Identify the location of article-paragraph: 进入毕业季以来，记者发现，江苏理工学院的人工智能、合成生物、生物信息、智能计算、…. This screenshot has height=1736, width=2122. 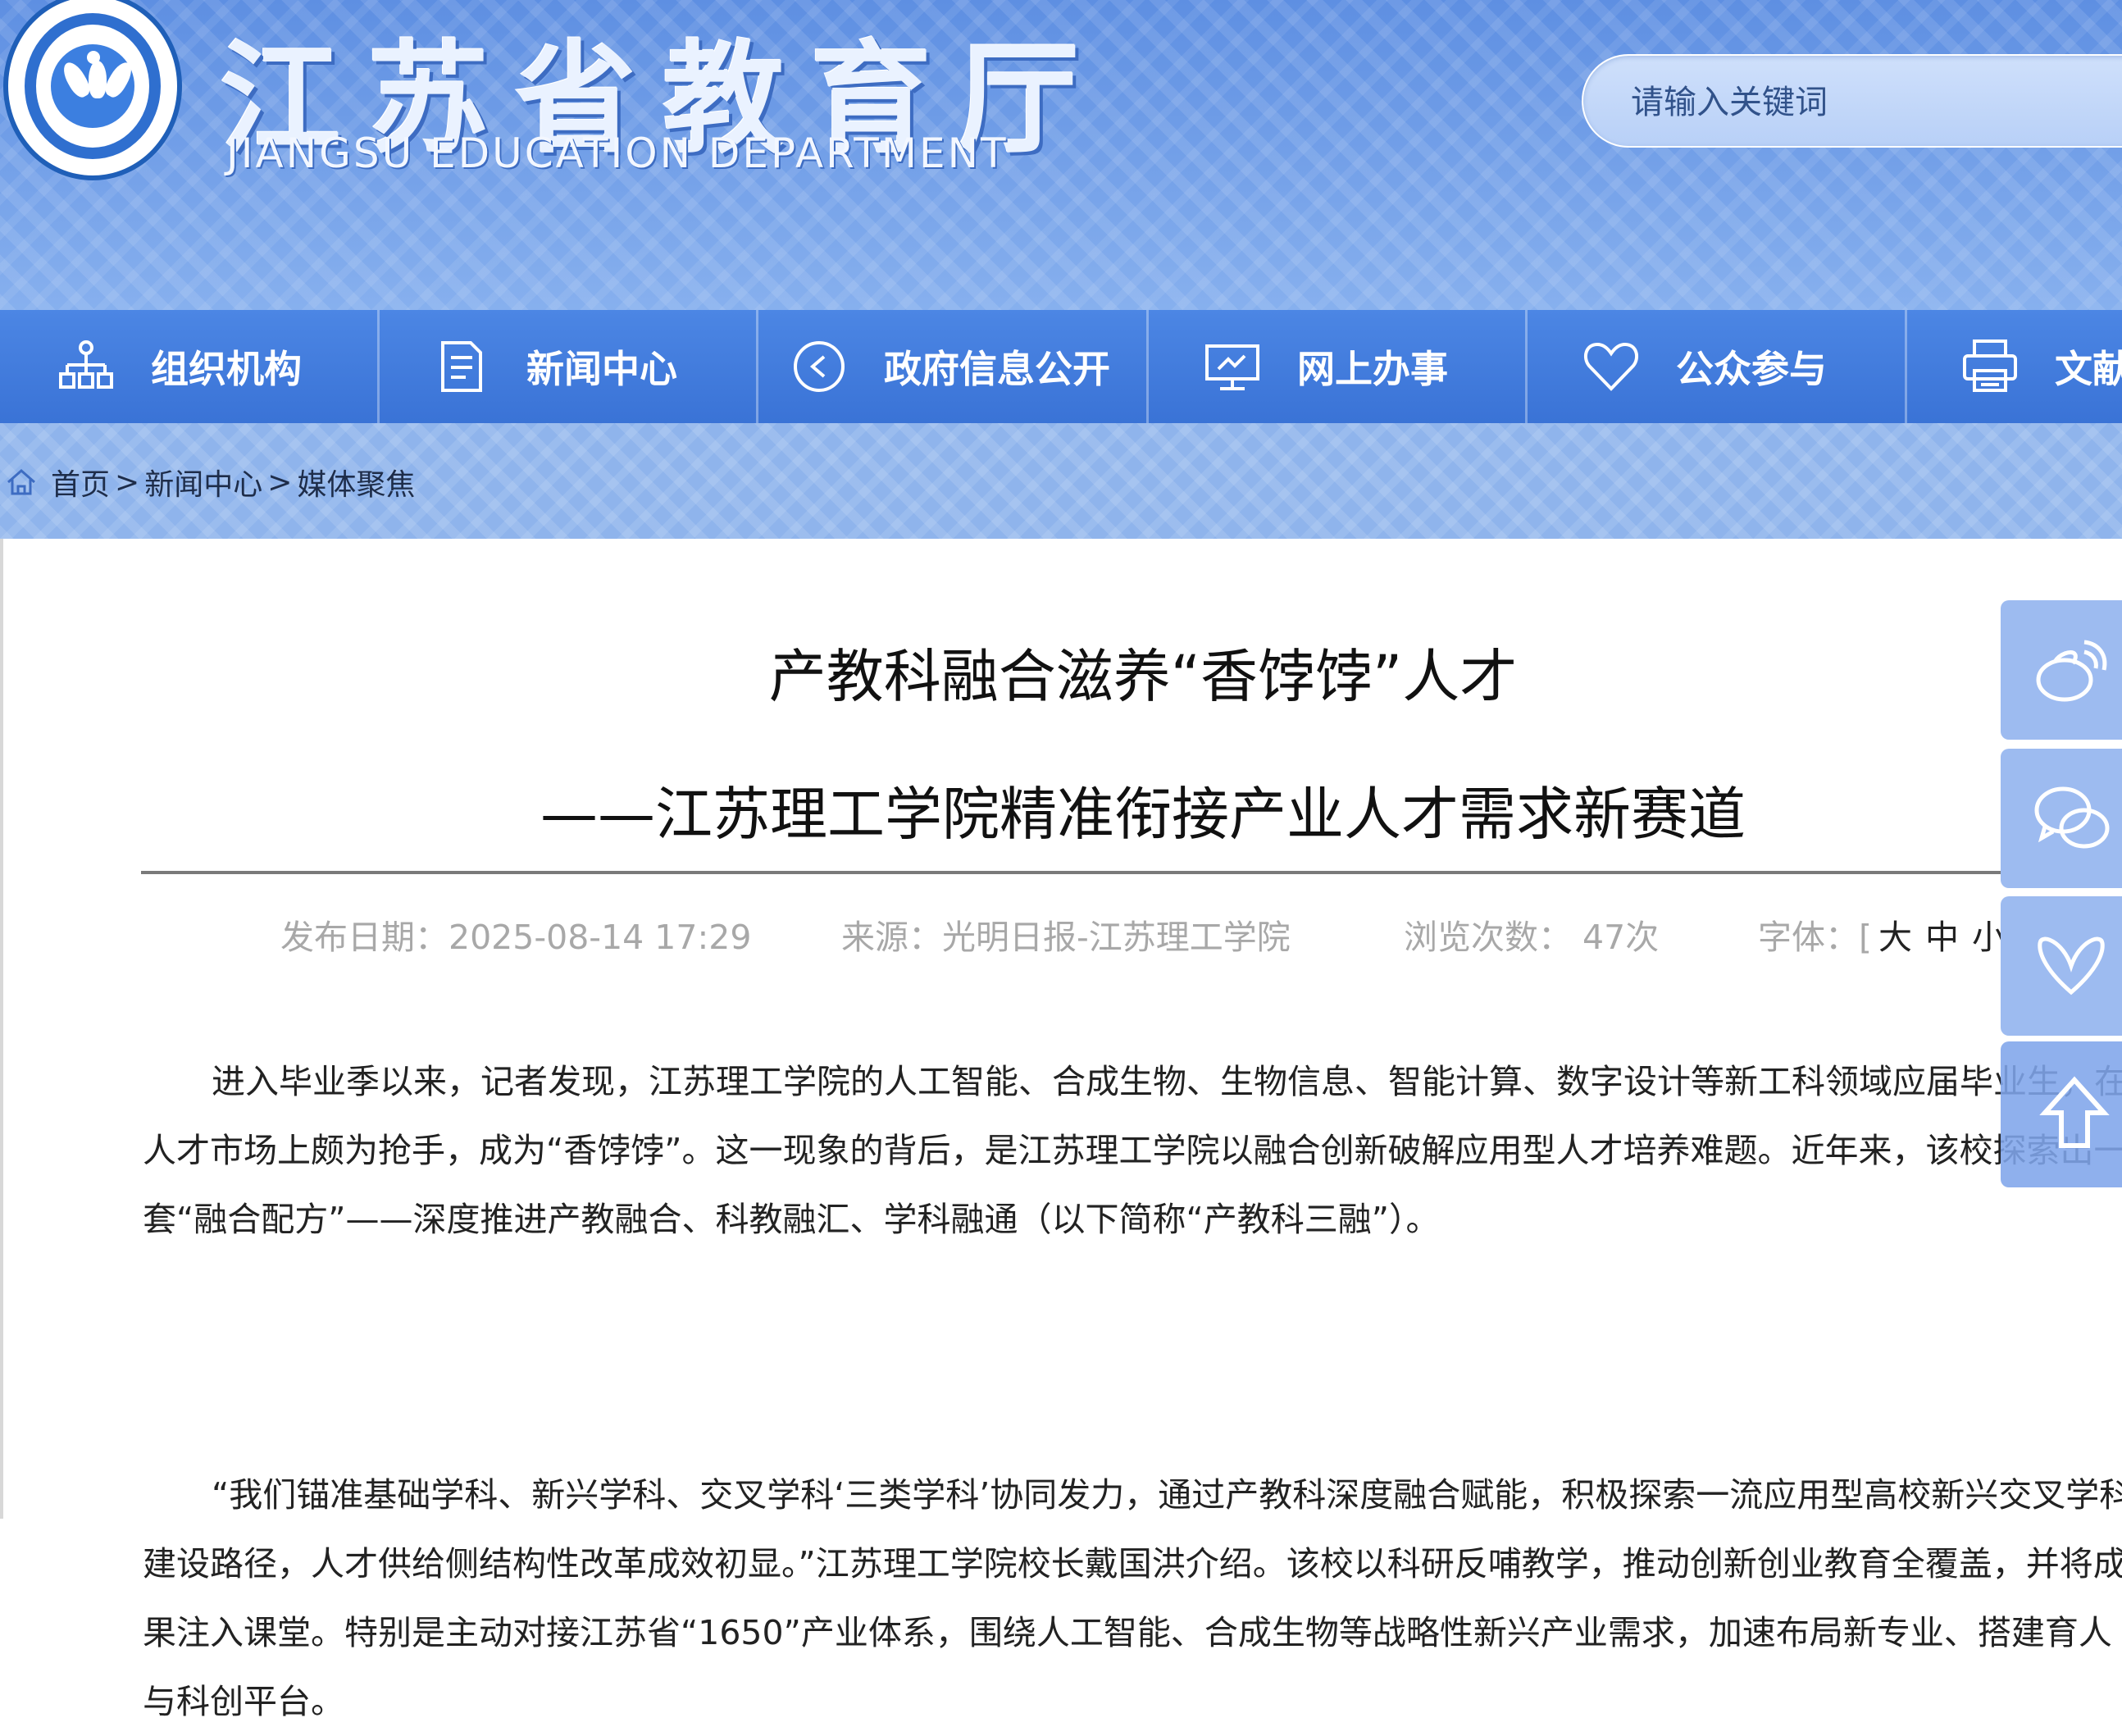
(1132, 1150).